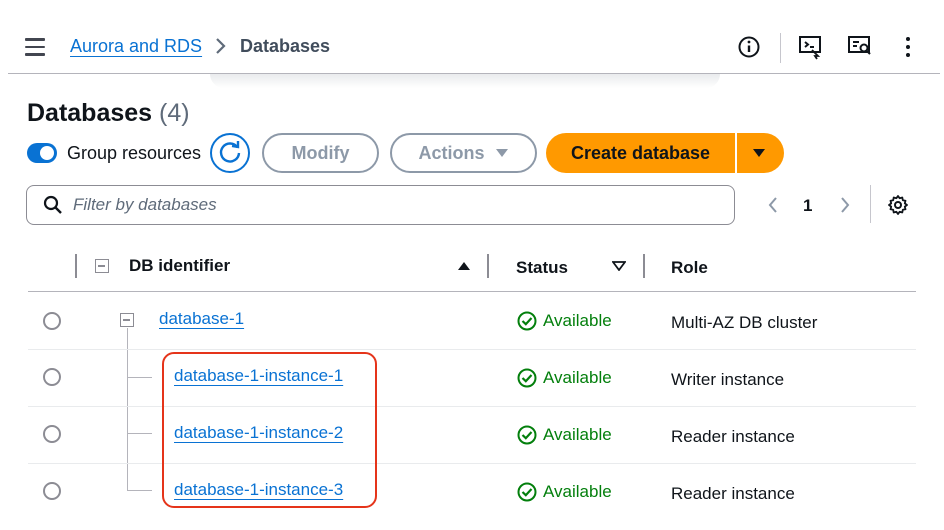 This screenshot has width=944, height=530. I want to click on db-identifier-link: database-1, so click(201, 319).